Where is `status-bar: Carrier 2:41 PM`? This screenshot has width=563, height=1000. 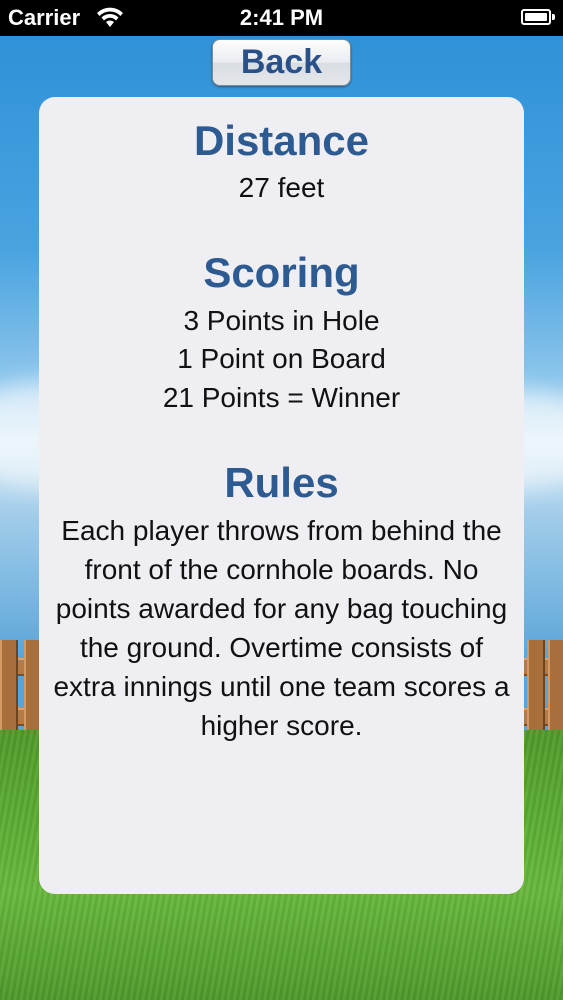
status-bar: Carrier 2:41 PM is located at coordinates (281, 18).